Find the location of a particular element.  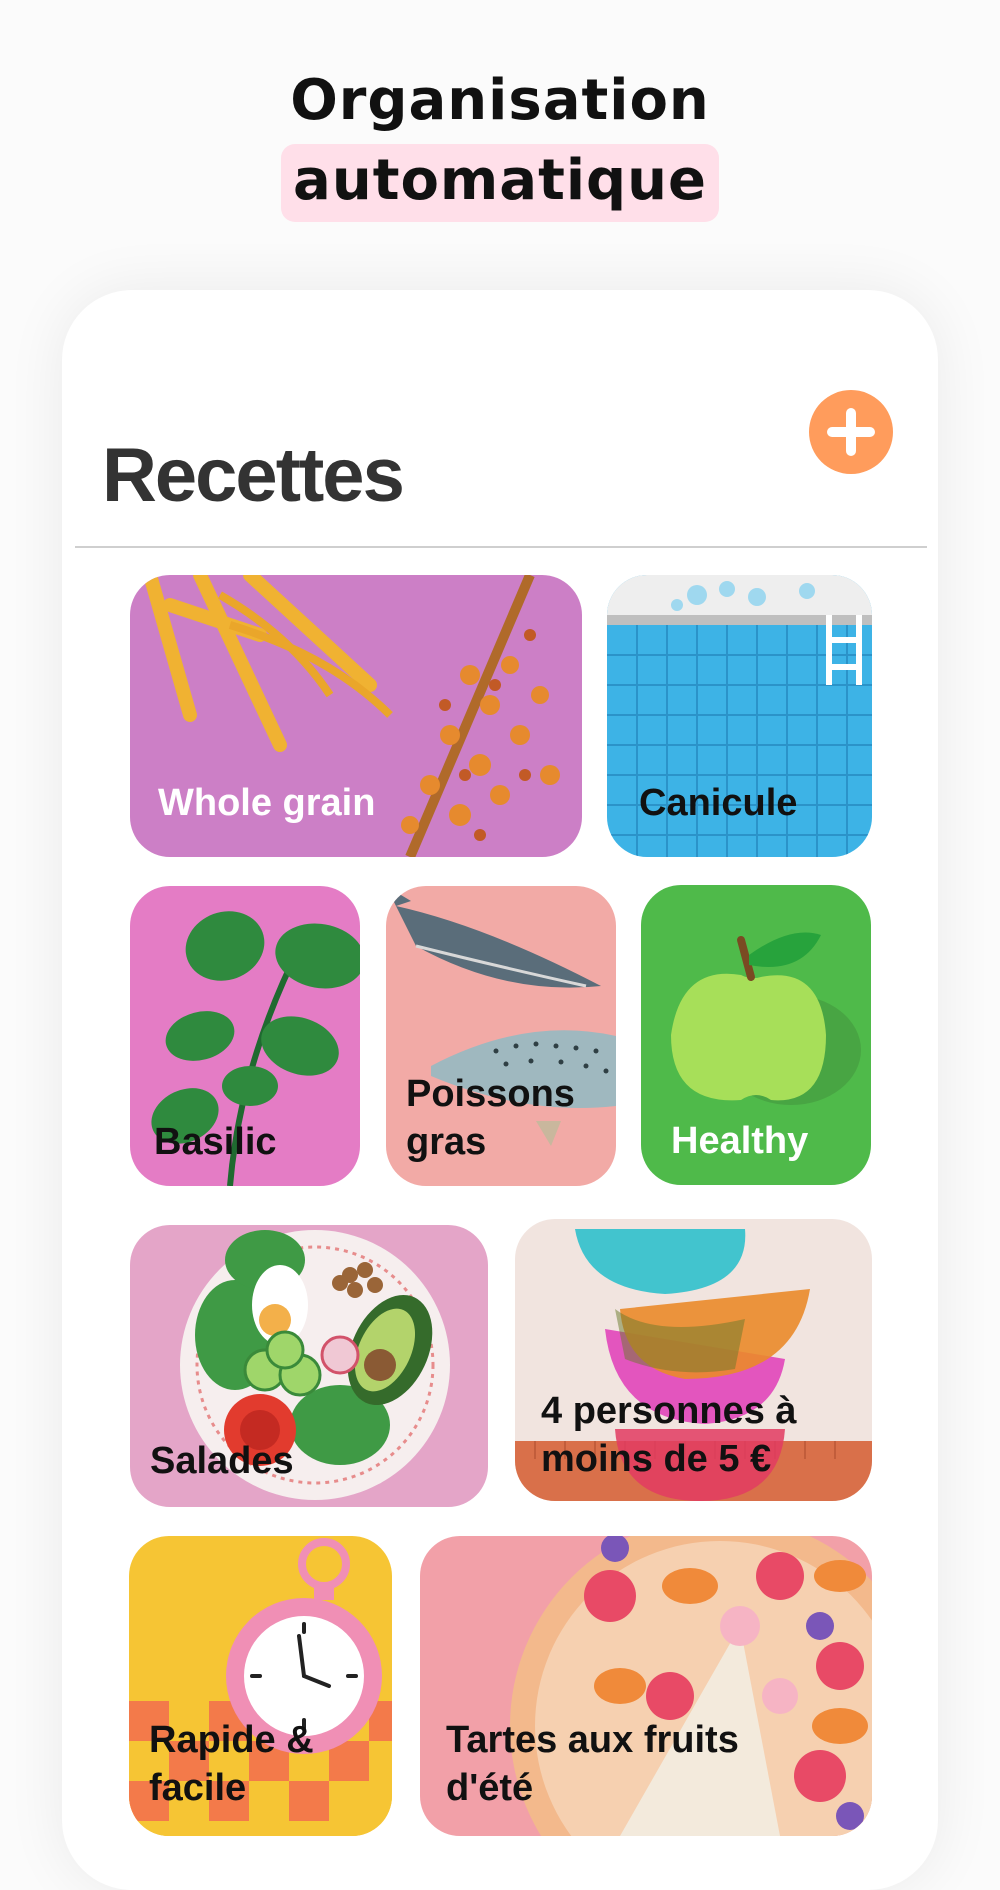

headline-line-2-highlight: automatique is located at coordinates (500, 183).